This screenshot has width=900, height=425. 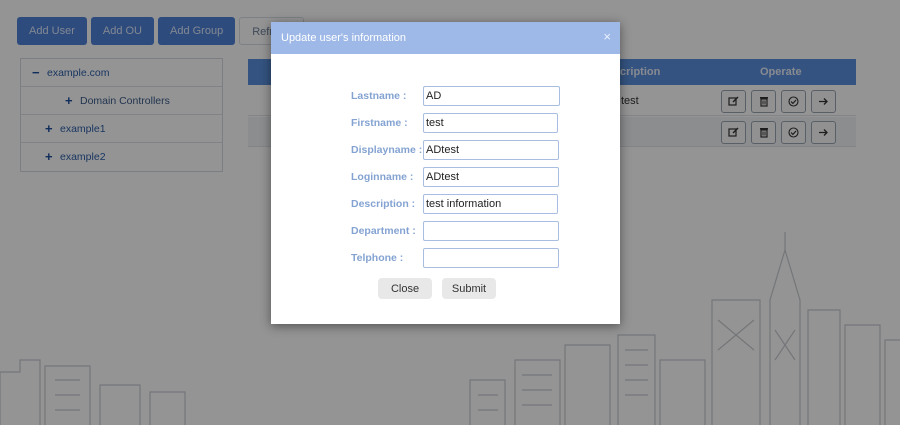 What do you see at coordinates (382, 177) in the screenshot?
I see `loginname-label: Loginname :` at bounding box center [382, 177].